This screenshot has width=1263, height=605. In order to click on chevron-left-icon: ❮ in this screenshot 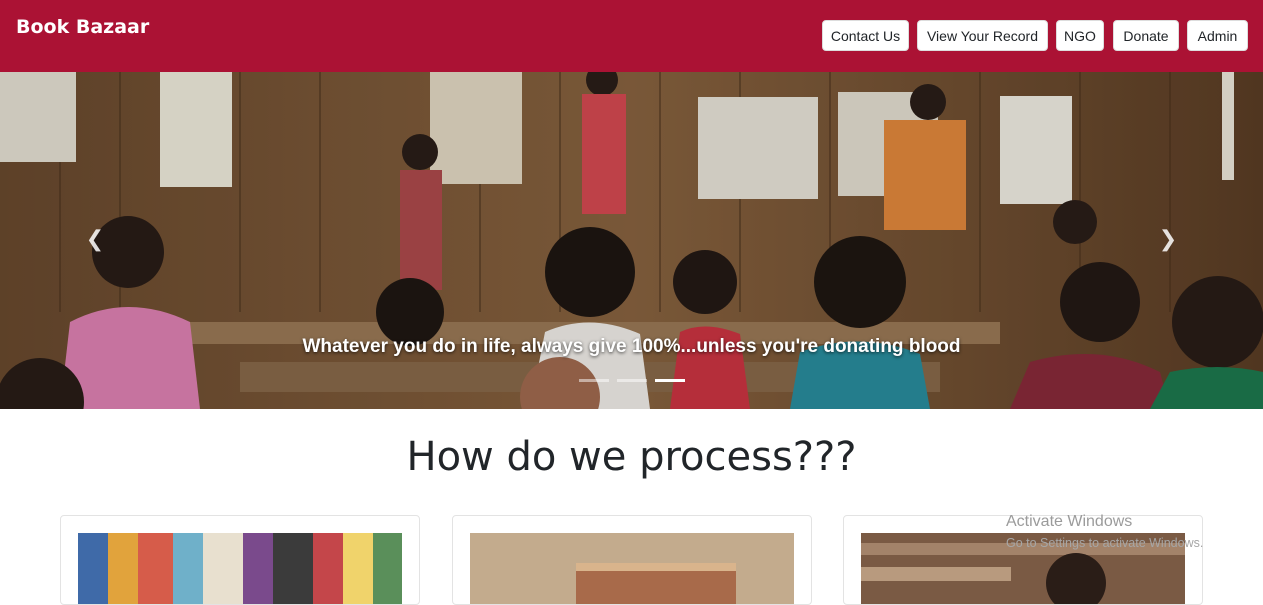, I will do `click(95, 239)`.